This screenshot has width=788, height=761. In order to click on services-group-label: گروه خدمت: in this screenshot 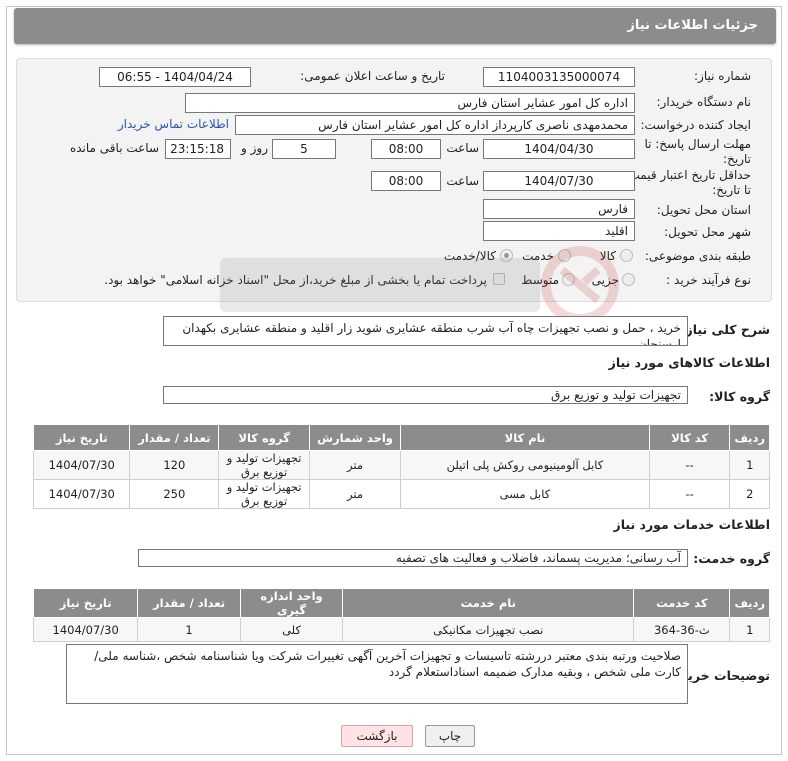, I will do `click(731, 558)`.